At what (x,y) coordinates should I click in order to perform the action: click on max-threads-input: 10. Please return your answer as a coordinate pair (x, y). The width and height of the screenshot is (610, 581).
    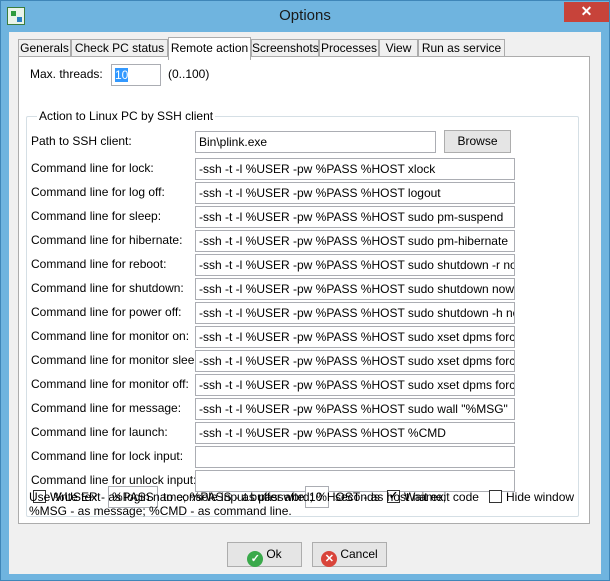
    Looking at the image, I should click on (136, 75).